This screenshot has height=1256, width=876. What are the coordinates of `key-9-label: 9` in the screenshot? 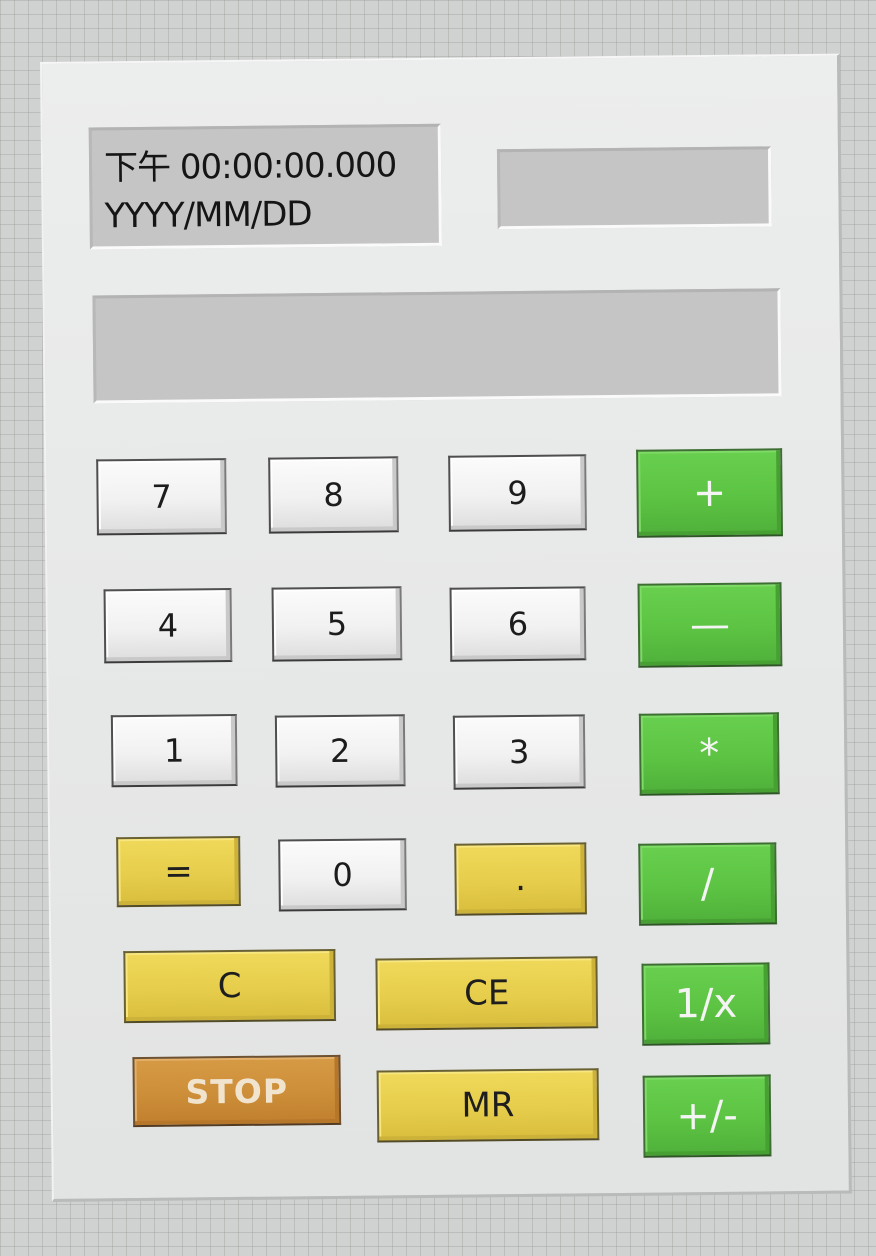 It's located at (517, 493).